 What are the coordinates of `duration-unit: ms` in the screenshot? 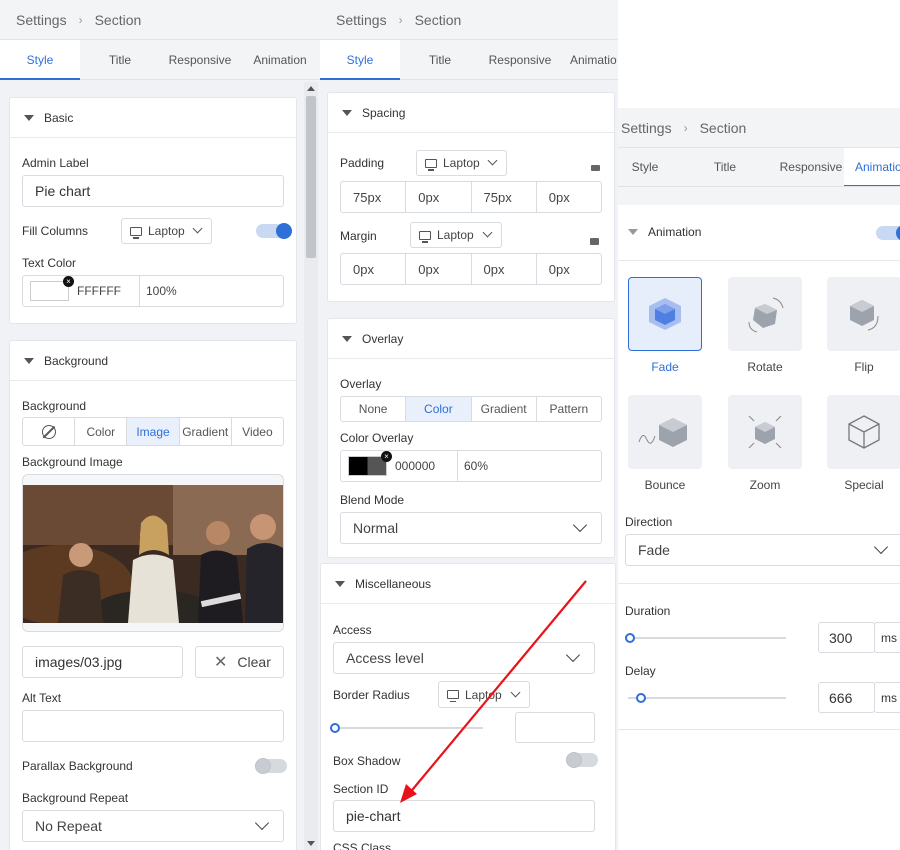 It's located at (887, 637).